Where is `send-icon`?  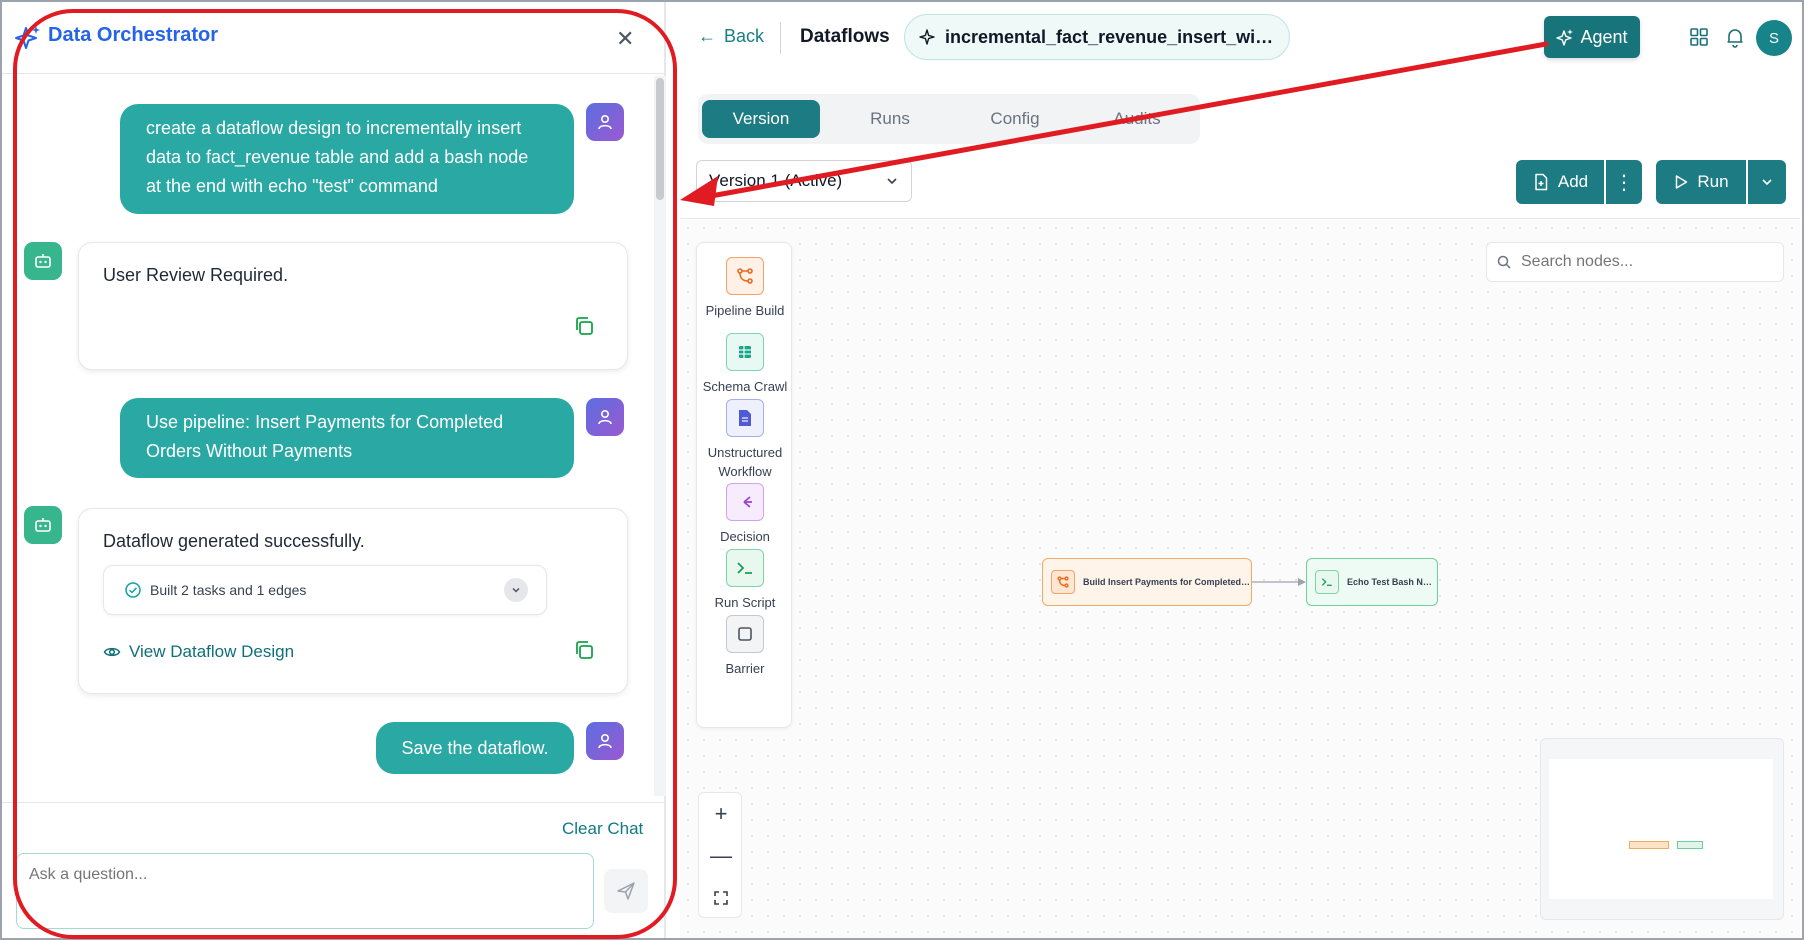 send-icon is located at coordinates (626, 891).